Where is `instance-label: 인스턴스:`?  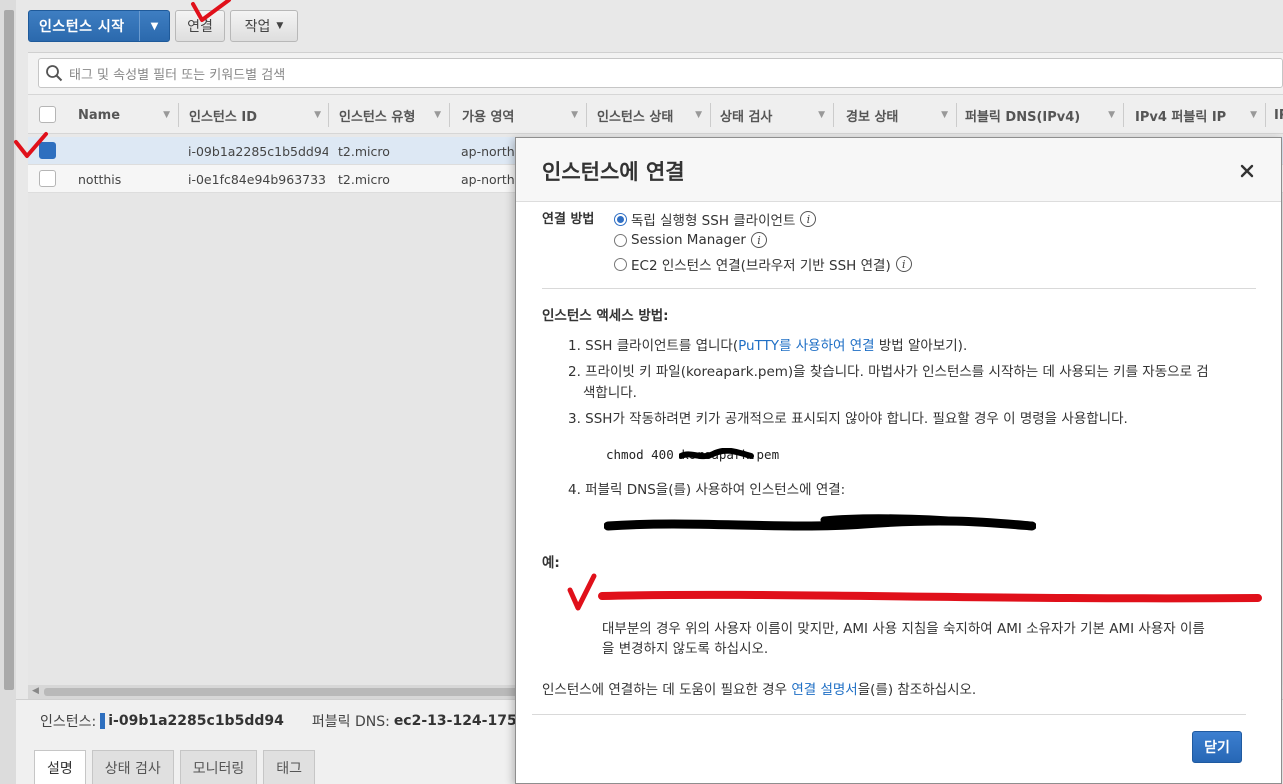 instance-label: 인스턴스: is located at coordinates (68, 722).